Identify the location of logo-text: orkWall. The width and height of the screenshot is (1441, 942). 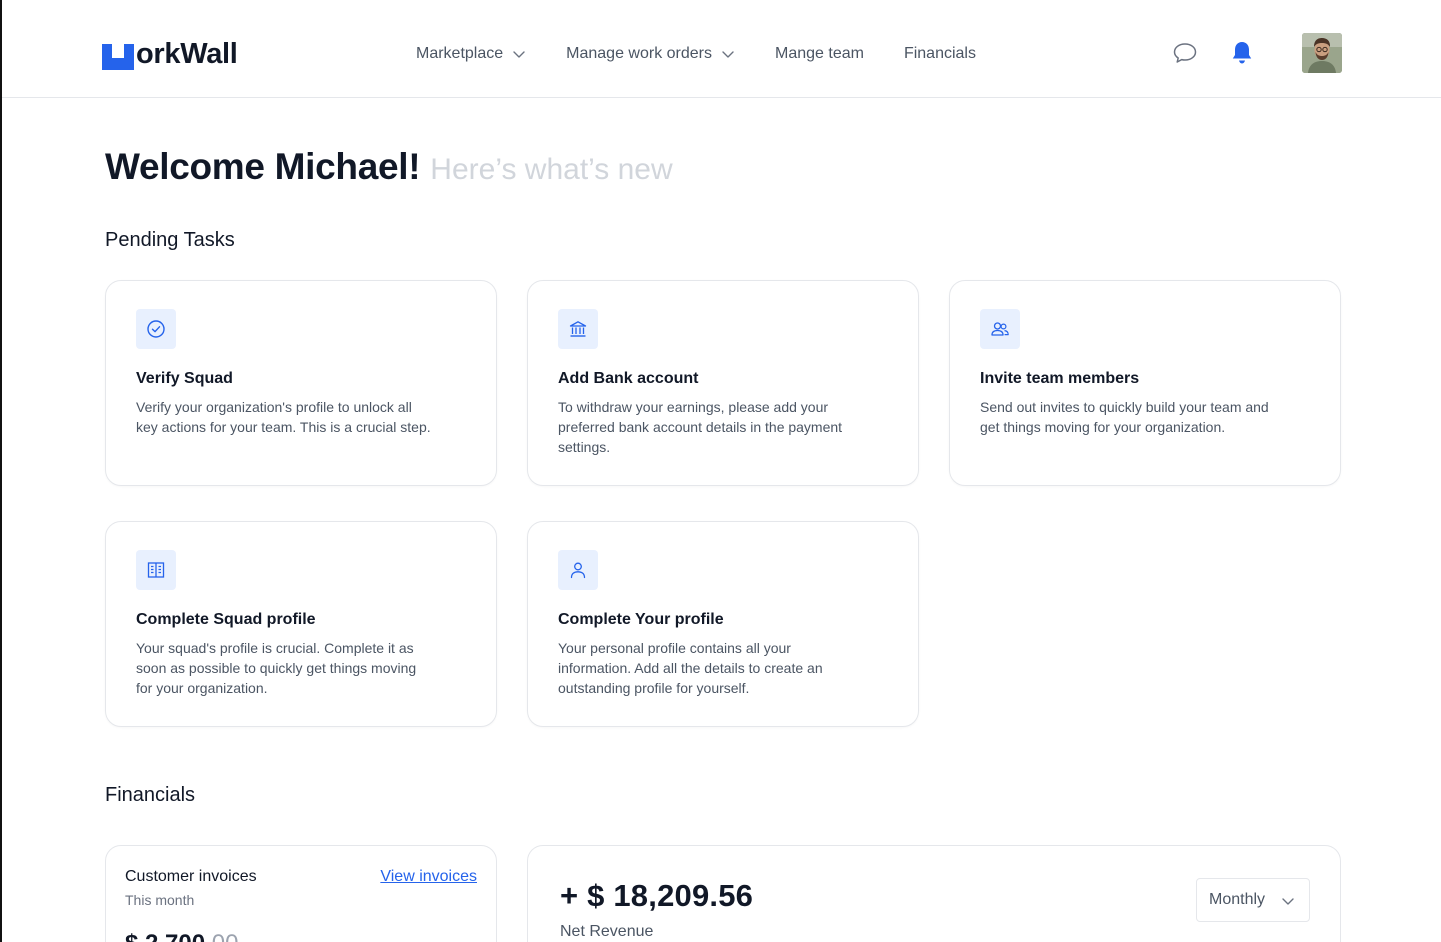
(187, 54).